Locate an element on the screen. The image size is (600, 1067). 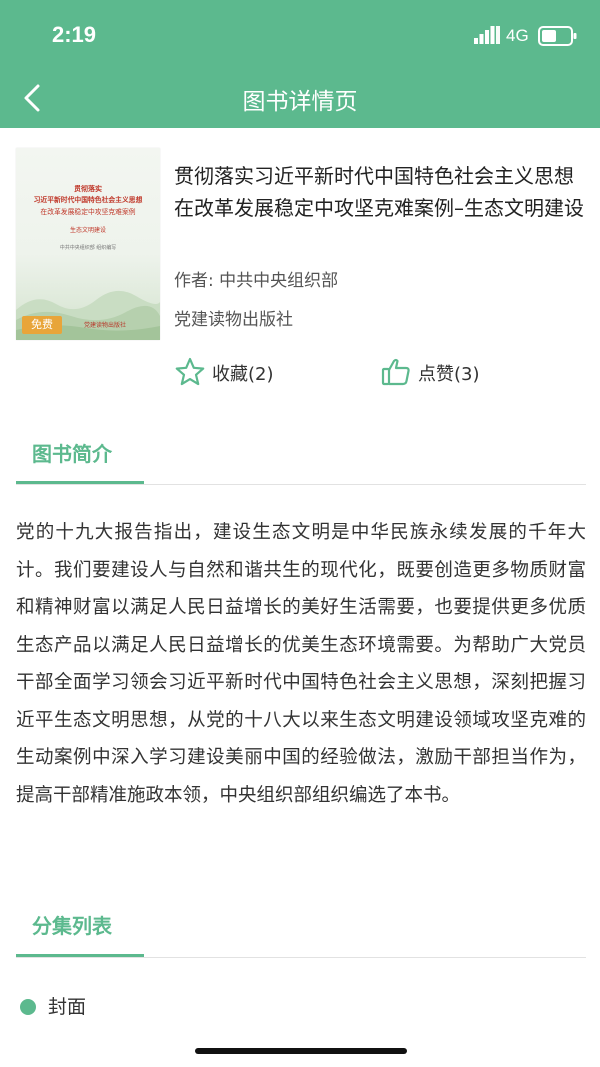
intro-tab: 图书简介 is located at coordinates (72, 452).